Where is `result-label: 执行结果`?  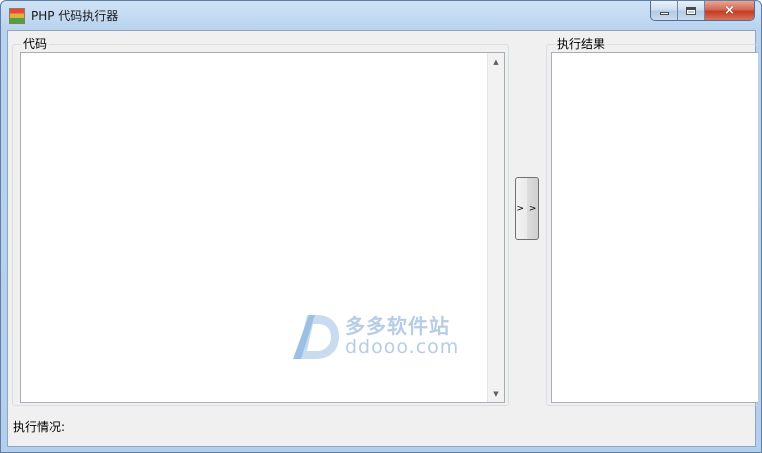
result-label: 执行结果 is located at coordinates (581, 44).